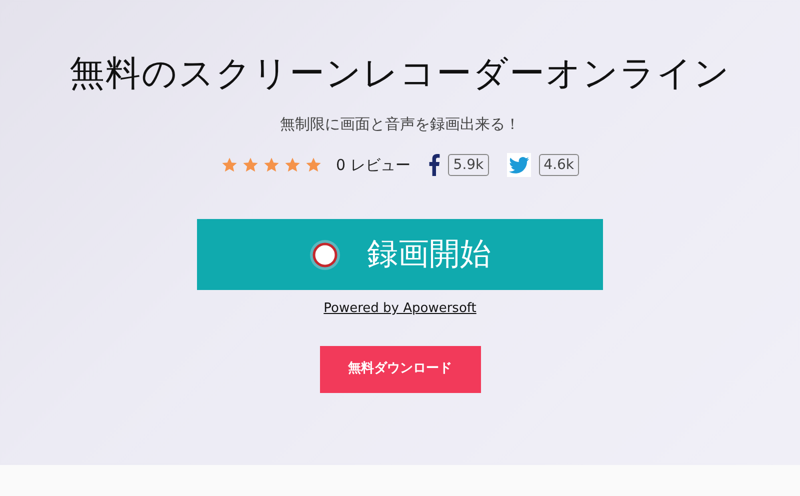  What do you see at coordinates (434, 165) in the screenshot?
I see `facebook-icon` at bounding box center [434, 165].